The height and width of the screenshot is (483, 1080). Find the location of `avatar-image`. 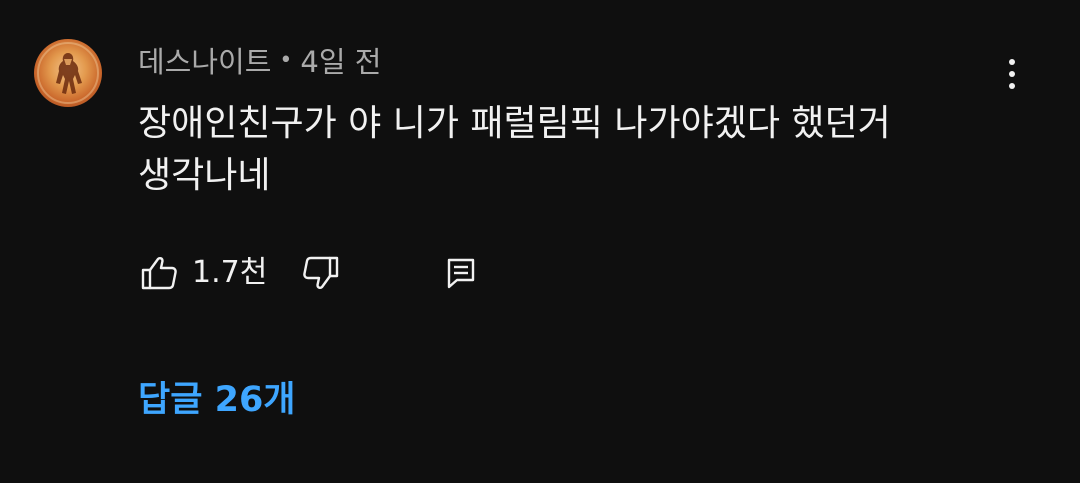

avatar-image is located at coordinates (68, 73).